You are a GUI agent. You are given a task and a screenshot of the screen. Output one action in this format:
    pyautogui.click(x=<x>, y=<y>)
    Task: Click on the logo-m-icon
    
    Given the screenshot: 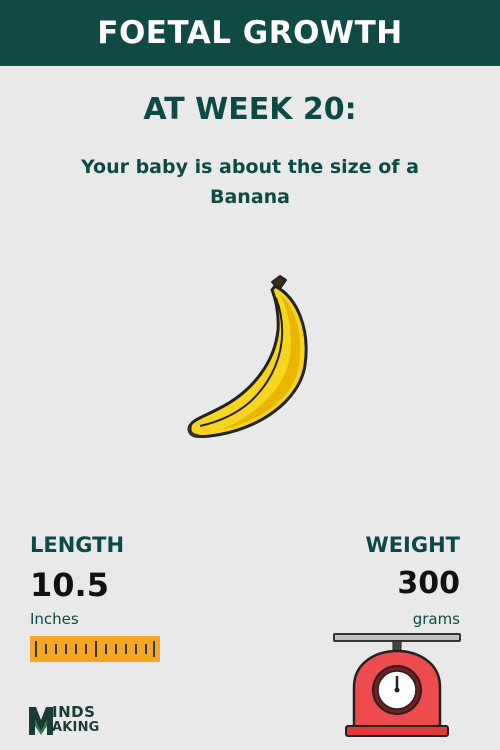 What is the action you would take?
    pyautogui.click(x=41, y=721)
    